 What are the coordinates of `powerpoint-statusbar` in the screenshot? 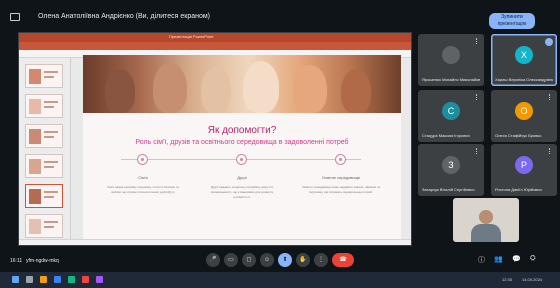 It's located at (215, 242).